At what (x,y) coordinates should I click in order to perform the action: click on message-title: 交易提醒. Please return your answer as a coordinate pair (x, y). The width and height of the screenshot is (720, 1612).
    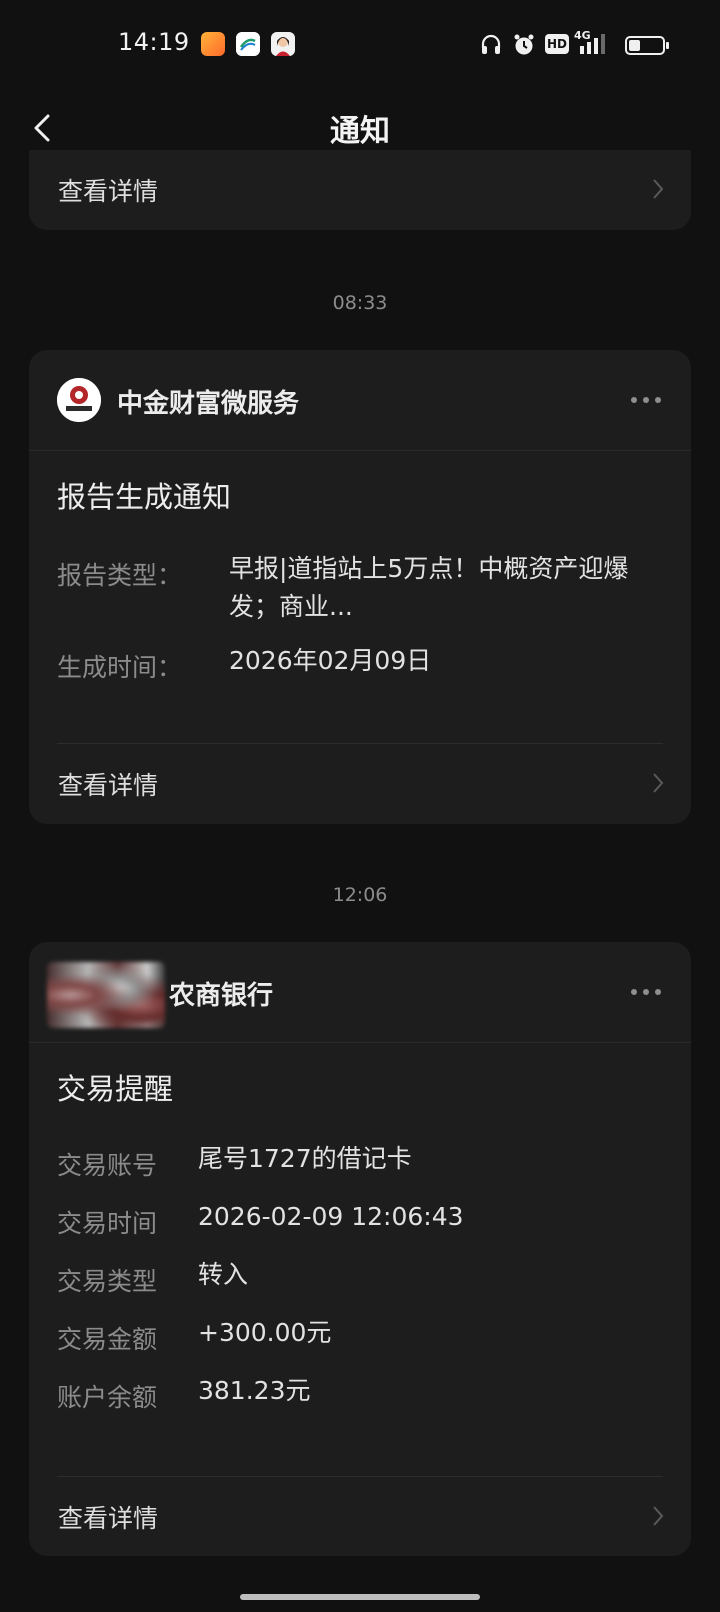
    Looking at the image, I should click on (115, 1089).